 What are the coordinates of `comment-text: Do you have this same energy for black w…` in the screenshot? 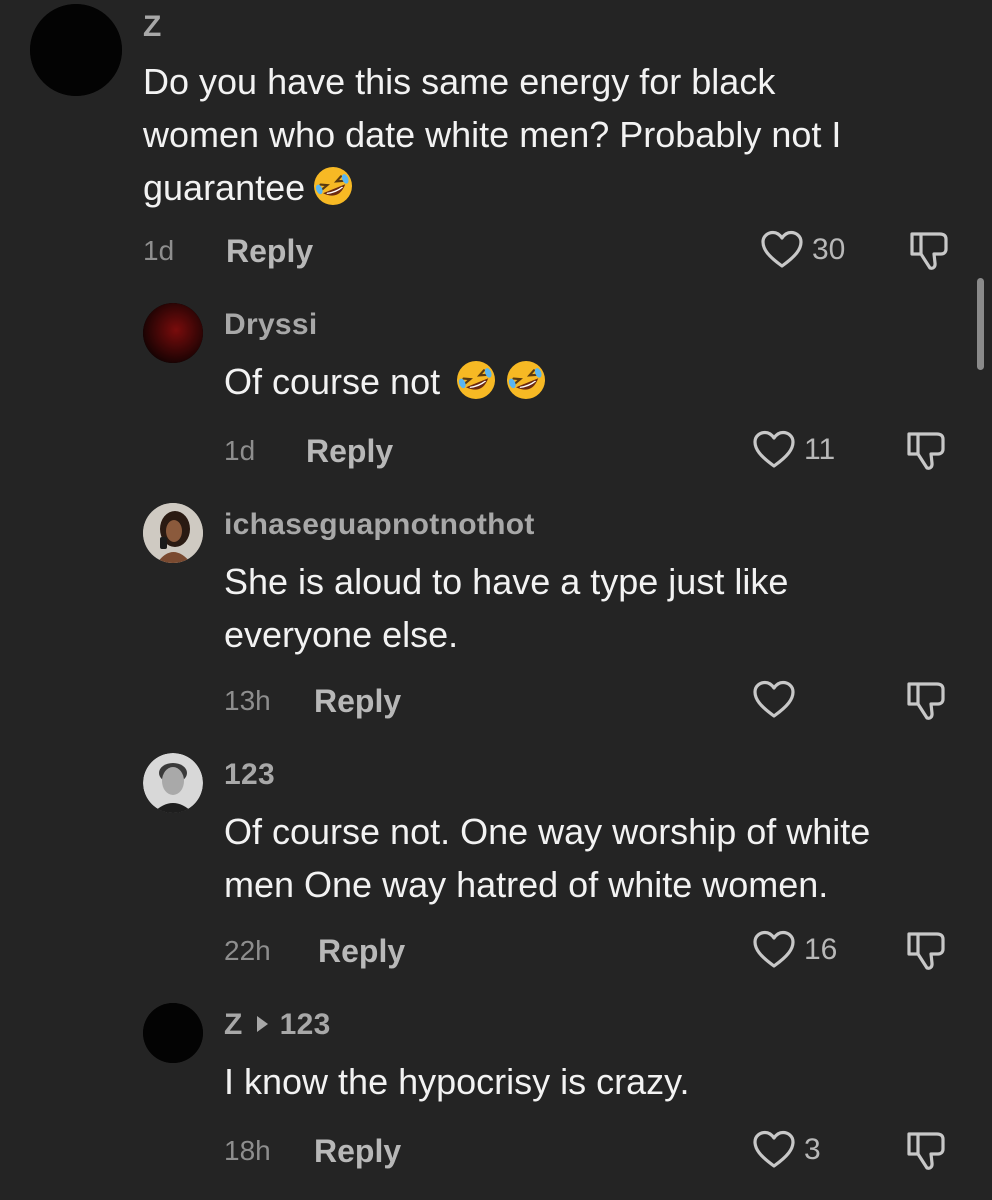 It's located at (492, 134).